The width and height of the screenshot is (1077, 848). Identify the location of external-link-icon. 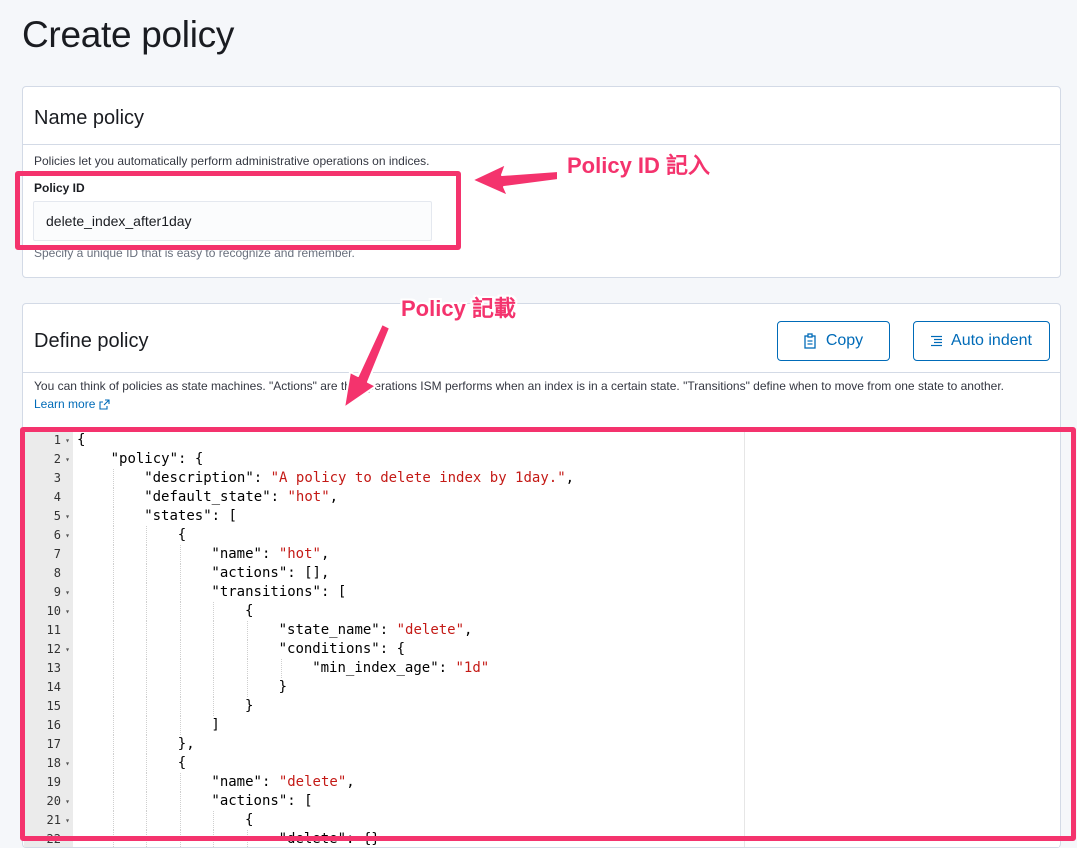
(104, 404).